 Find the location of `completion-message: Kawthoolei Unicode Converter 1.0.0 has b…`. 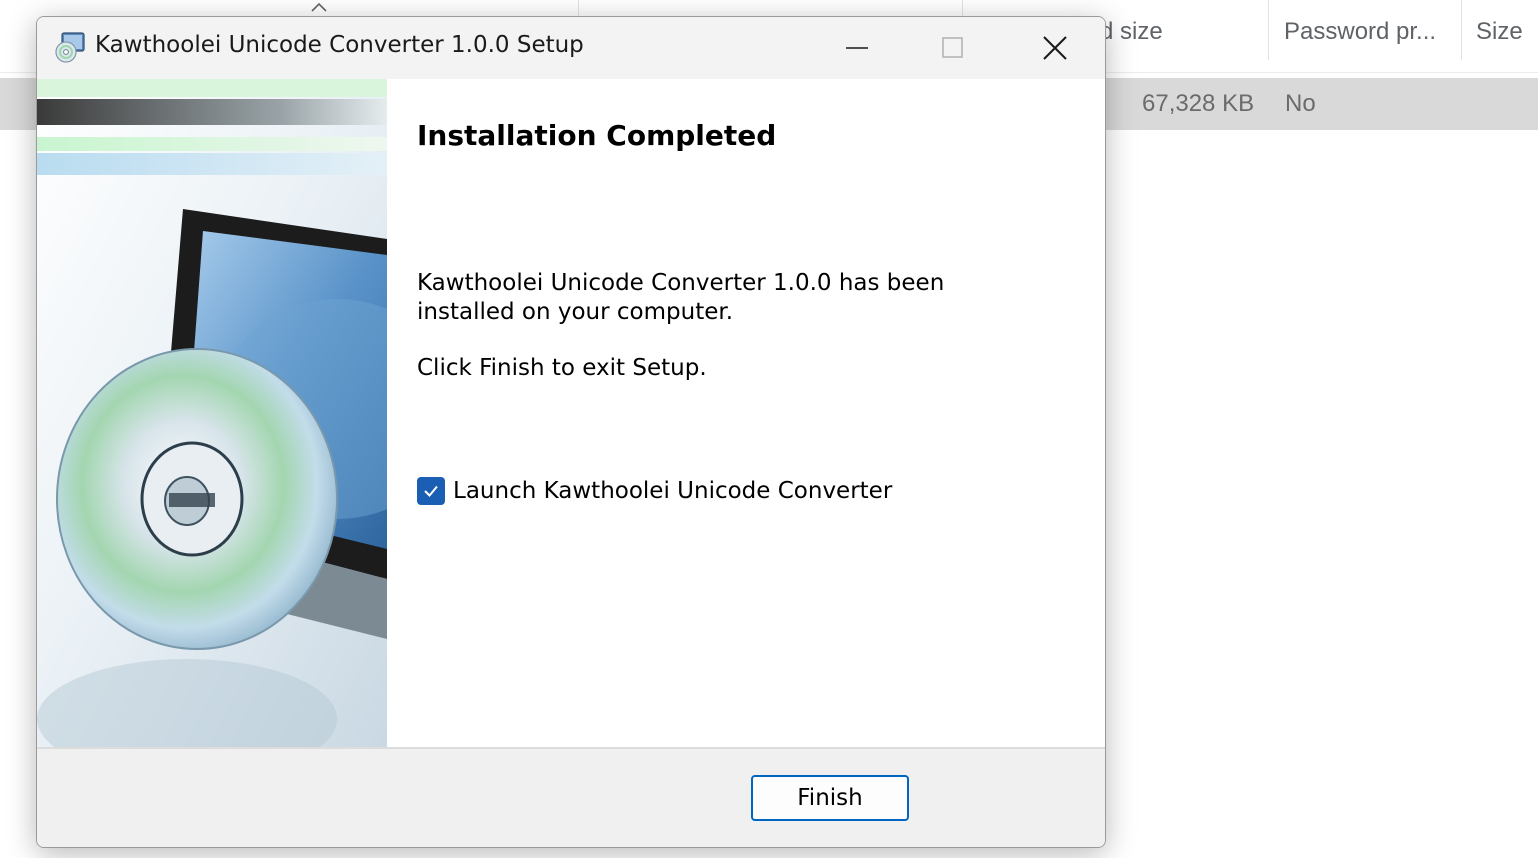

completion-message: Kawthoolei Unicode Converter 1.0.0 has b… is located at coordinates (747, 298).